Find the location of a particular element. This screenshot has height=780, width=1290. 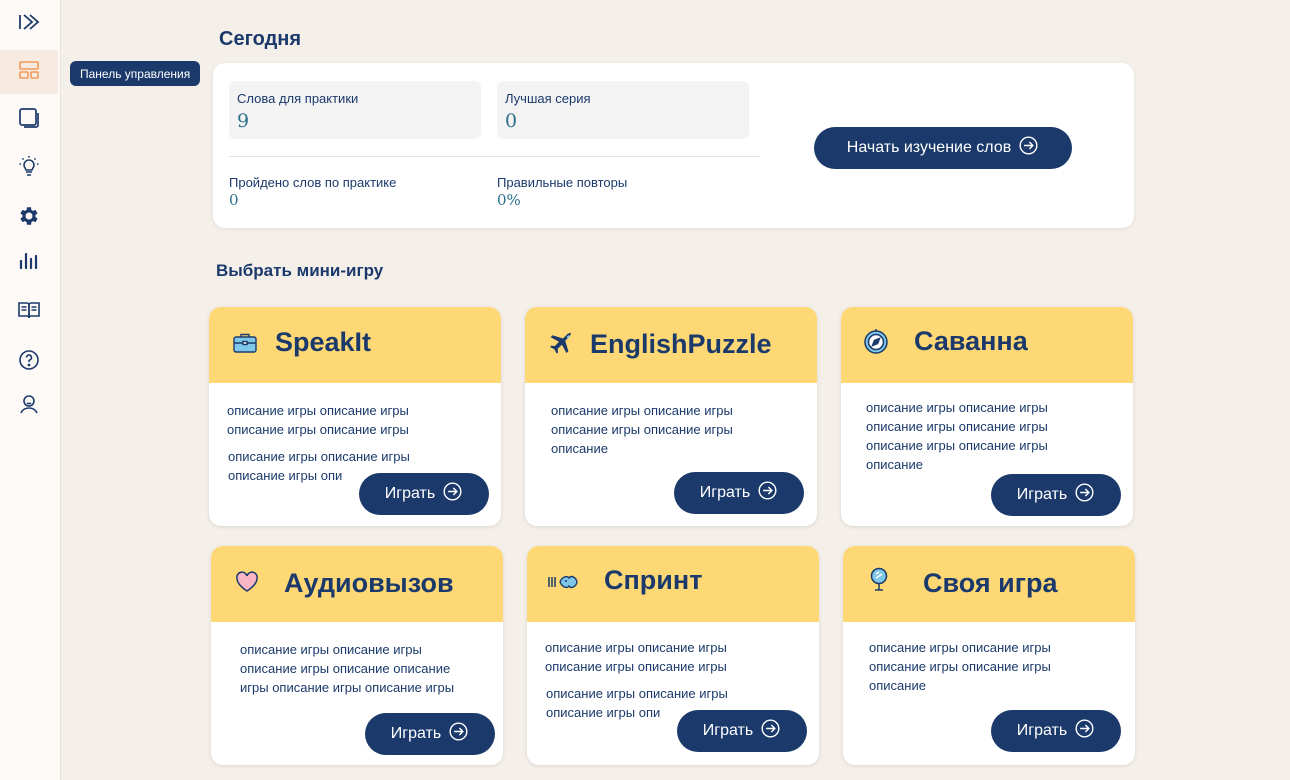

game-title: Аудиовызов is located at coordinates (369, 583).